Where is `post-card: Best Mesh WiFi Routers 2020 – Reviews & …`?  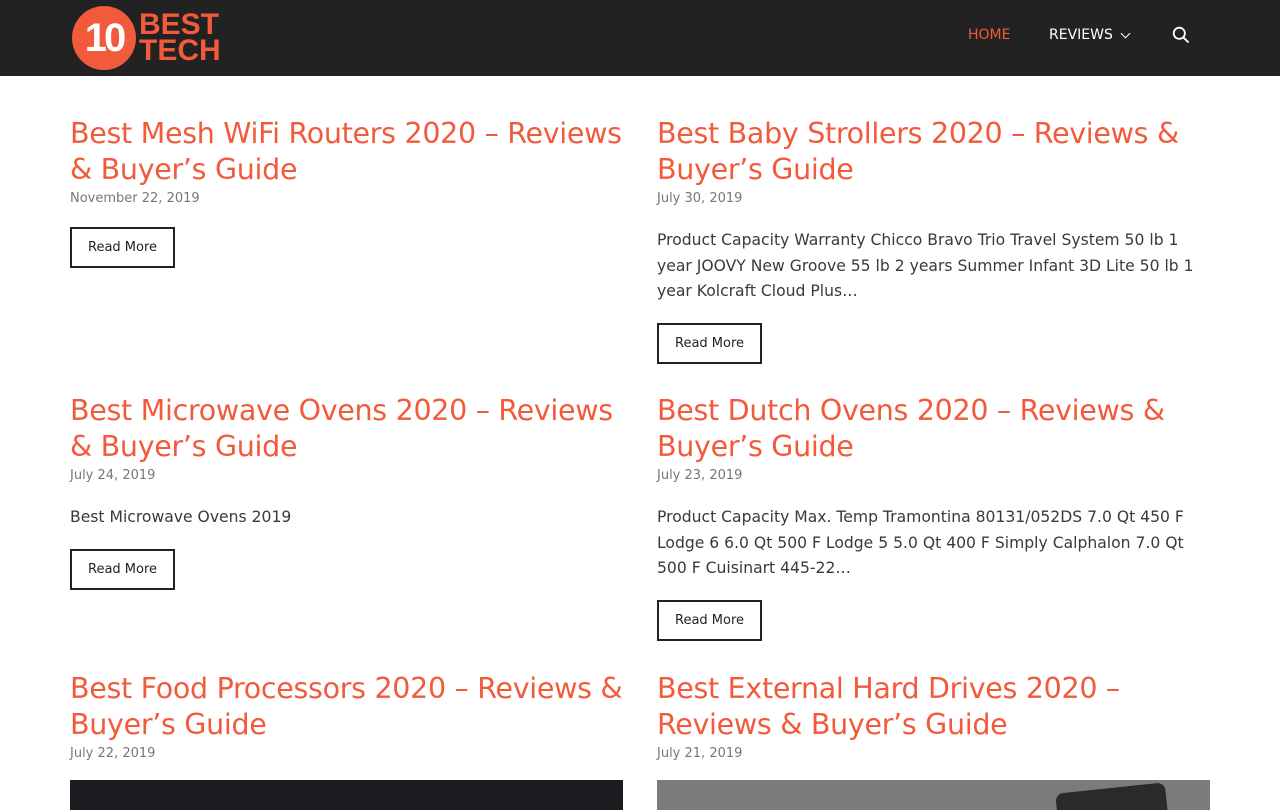
post-card: Best Mesh WiFi Routers 2020 – Reviews & … is located at coordinates (350, 192).